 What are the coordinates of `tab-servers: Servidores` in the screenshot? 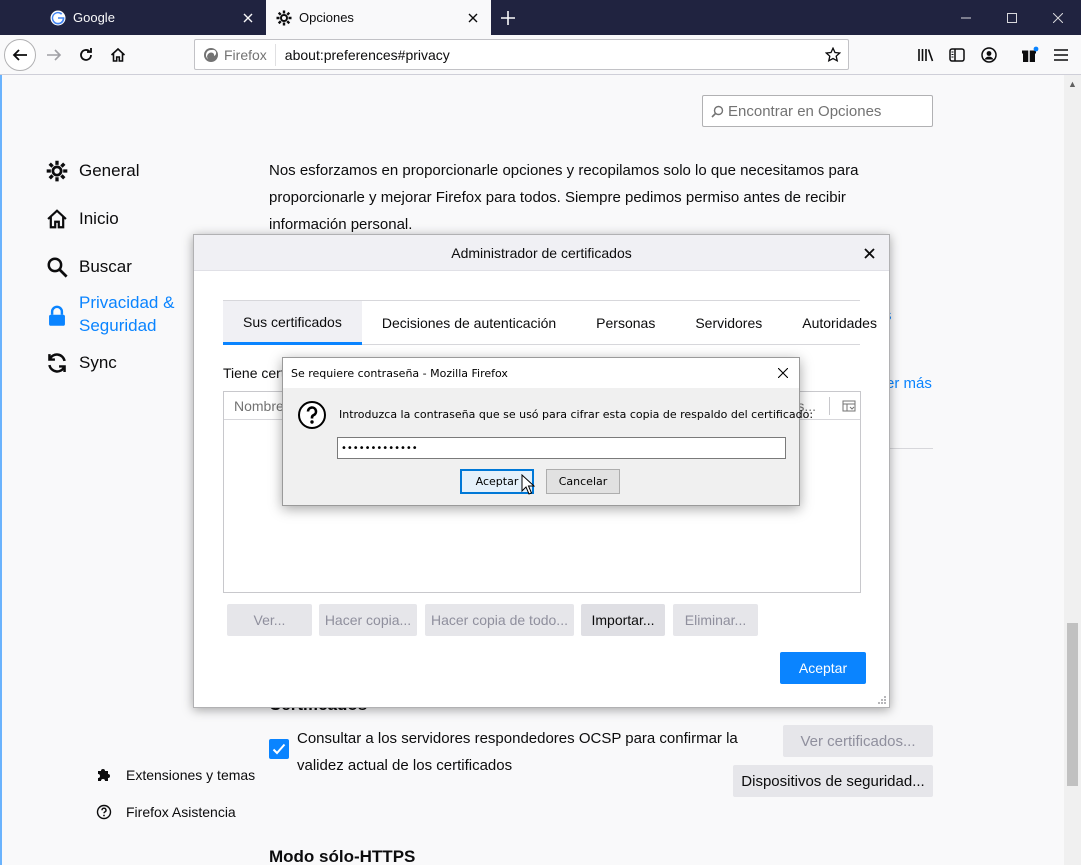 It's located at (728, 323).